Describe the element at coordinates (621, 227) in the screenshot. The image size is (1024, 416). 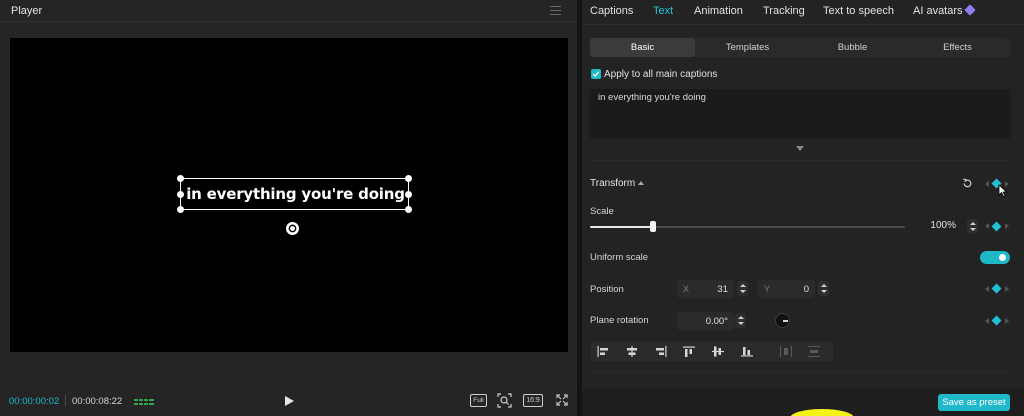
I see `scale-slider-fill` at that location.